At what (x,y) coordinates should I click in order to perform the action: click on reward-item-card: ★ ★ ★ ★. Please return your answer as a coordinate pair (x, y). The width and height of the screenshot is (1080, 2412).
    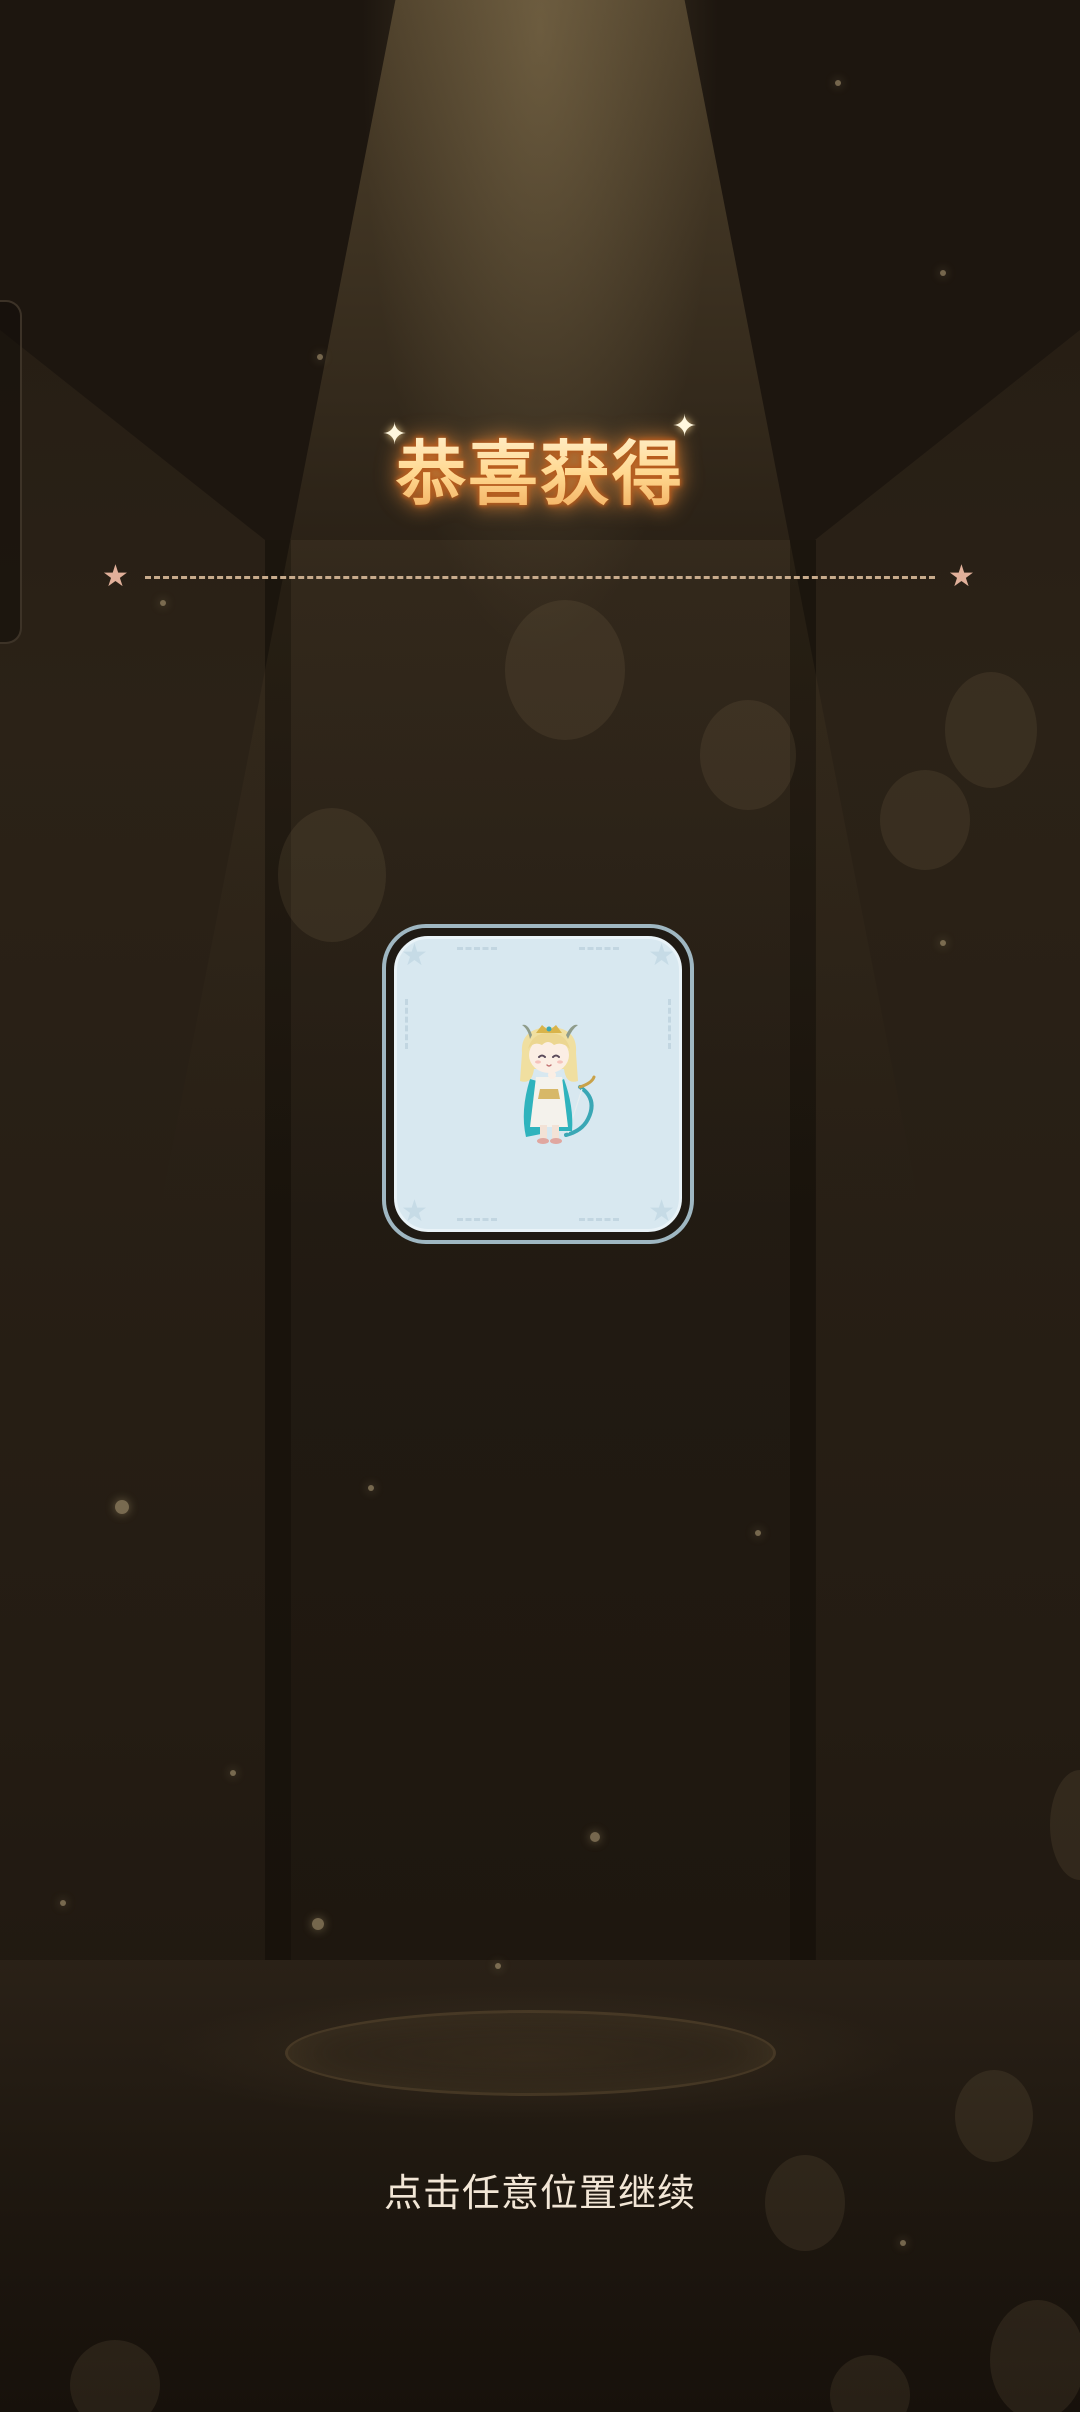
    Looking at the image, I should click on (538, 1084).